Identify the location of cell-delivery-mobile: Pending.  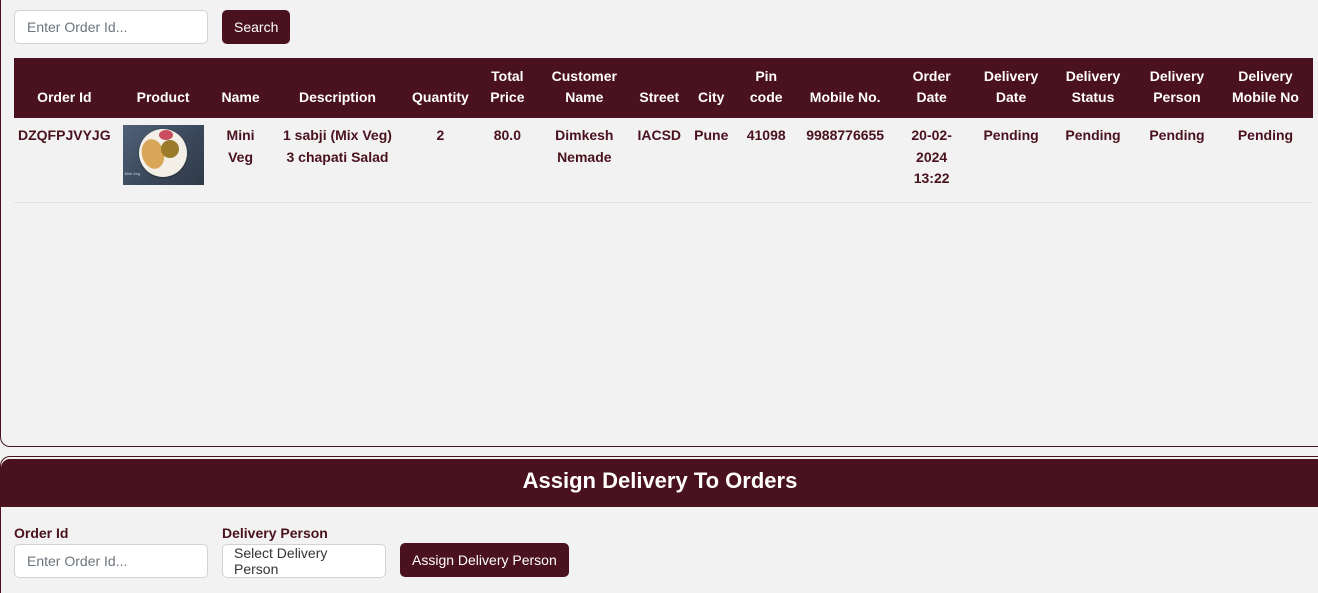
(1265, 160).